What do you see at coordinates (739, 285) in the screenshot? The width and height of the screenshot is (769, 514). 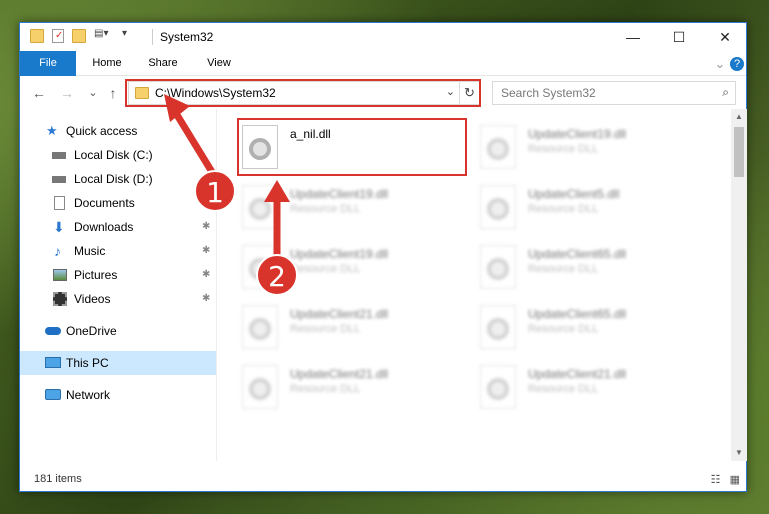 I see `vertical-scrollbar: ▲ ▼` at bounding box center [739, 285].